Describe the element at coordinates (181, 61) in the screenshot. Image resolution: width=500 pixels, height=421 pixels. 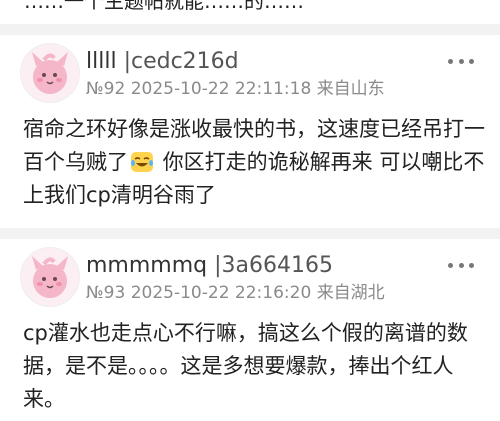
I see `user-id: |cedc216d` at that location.